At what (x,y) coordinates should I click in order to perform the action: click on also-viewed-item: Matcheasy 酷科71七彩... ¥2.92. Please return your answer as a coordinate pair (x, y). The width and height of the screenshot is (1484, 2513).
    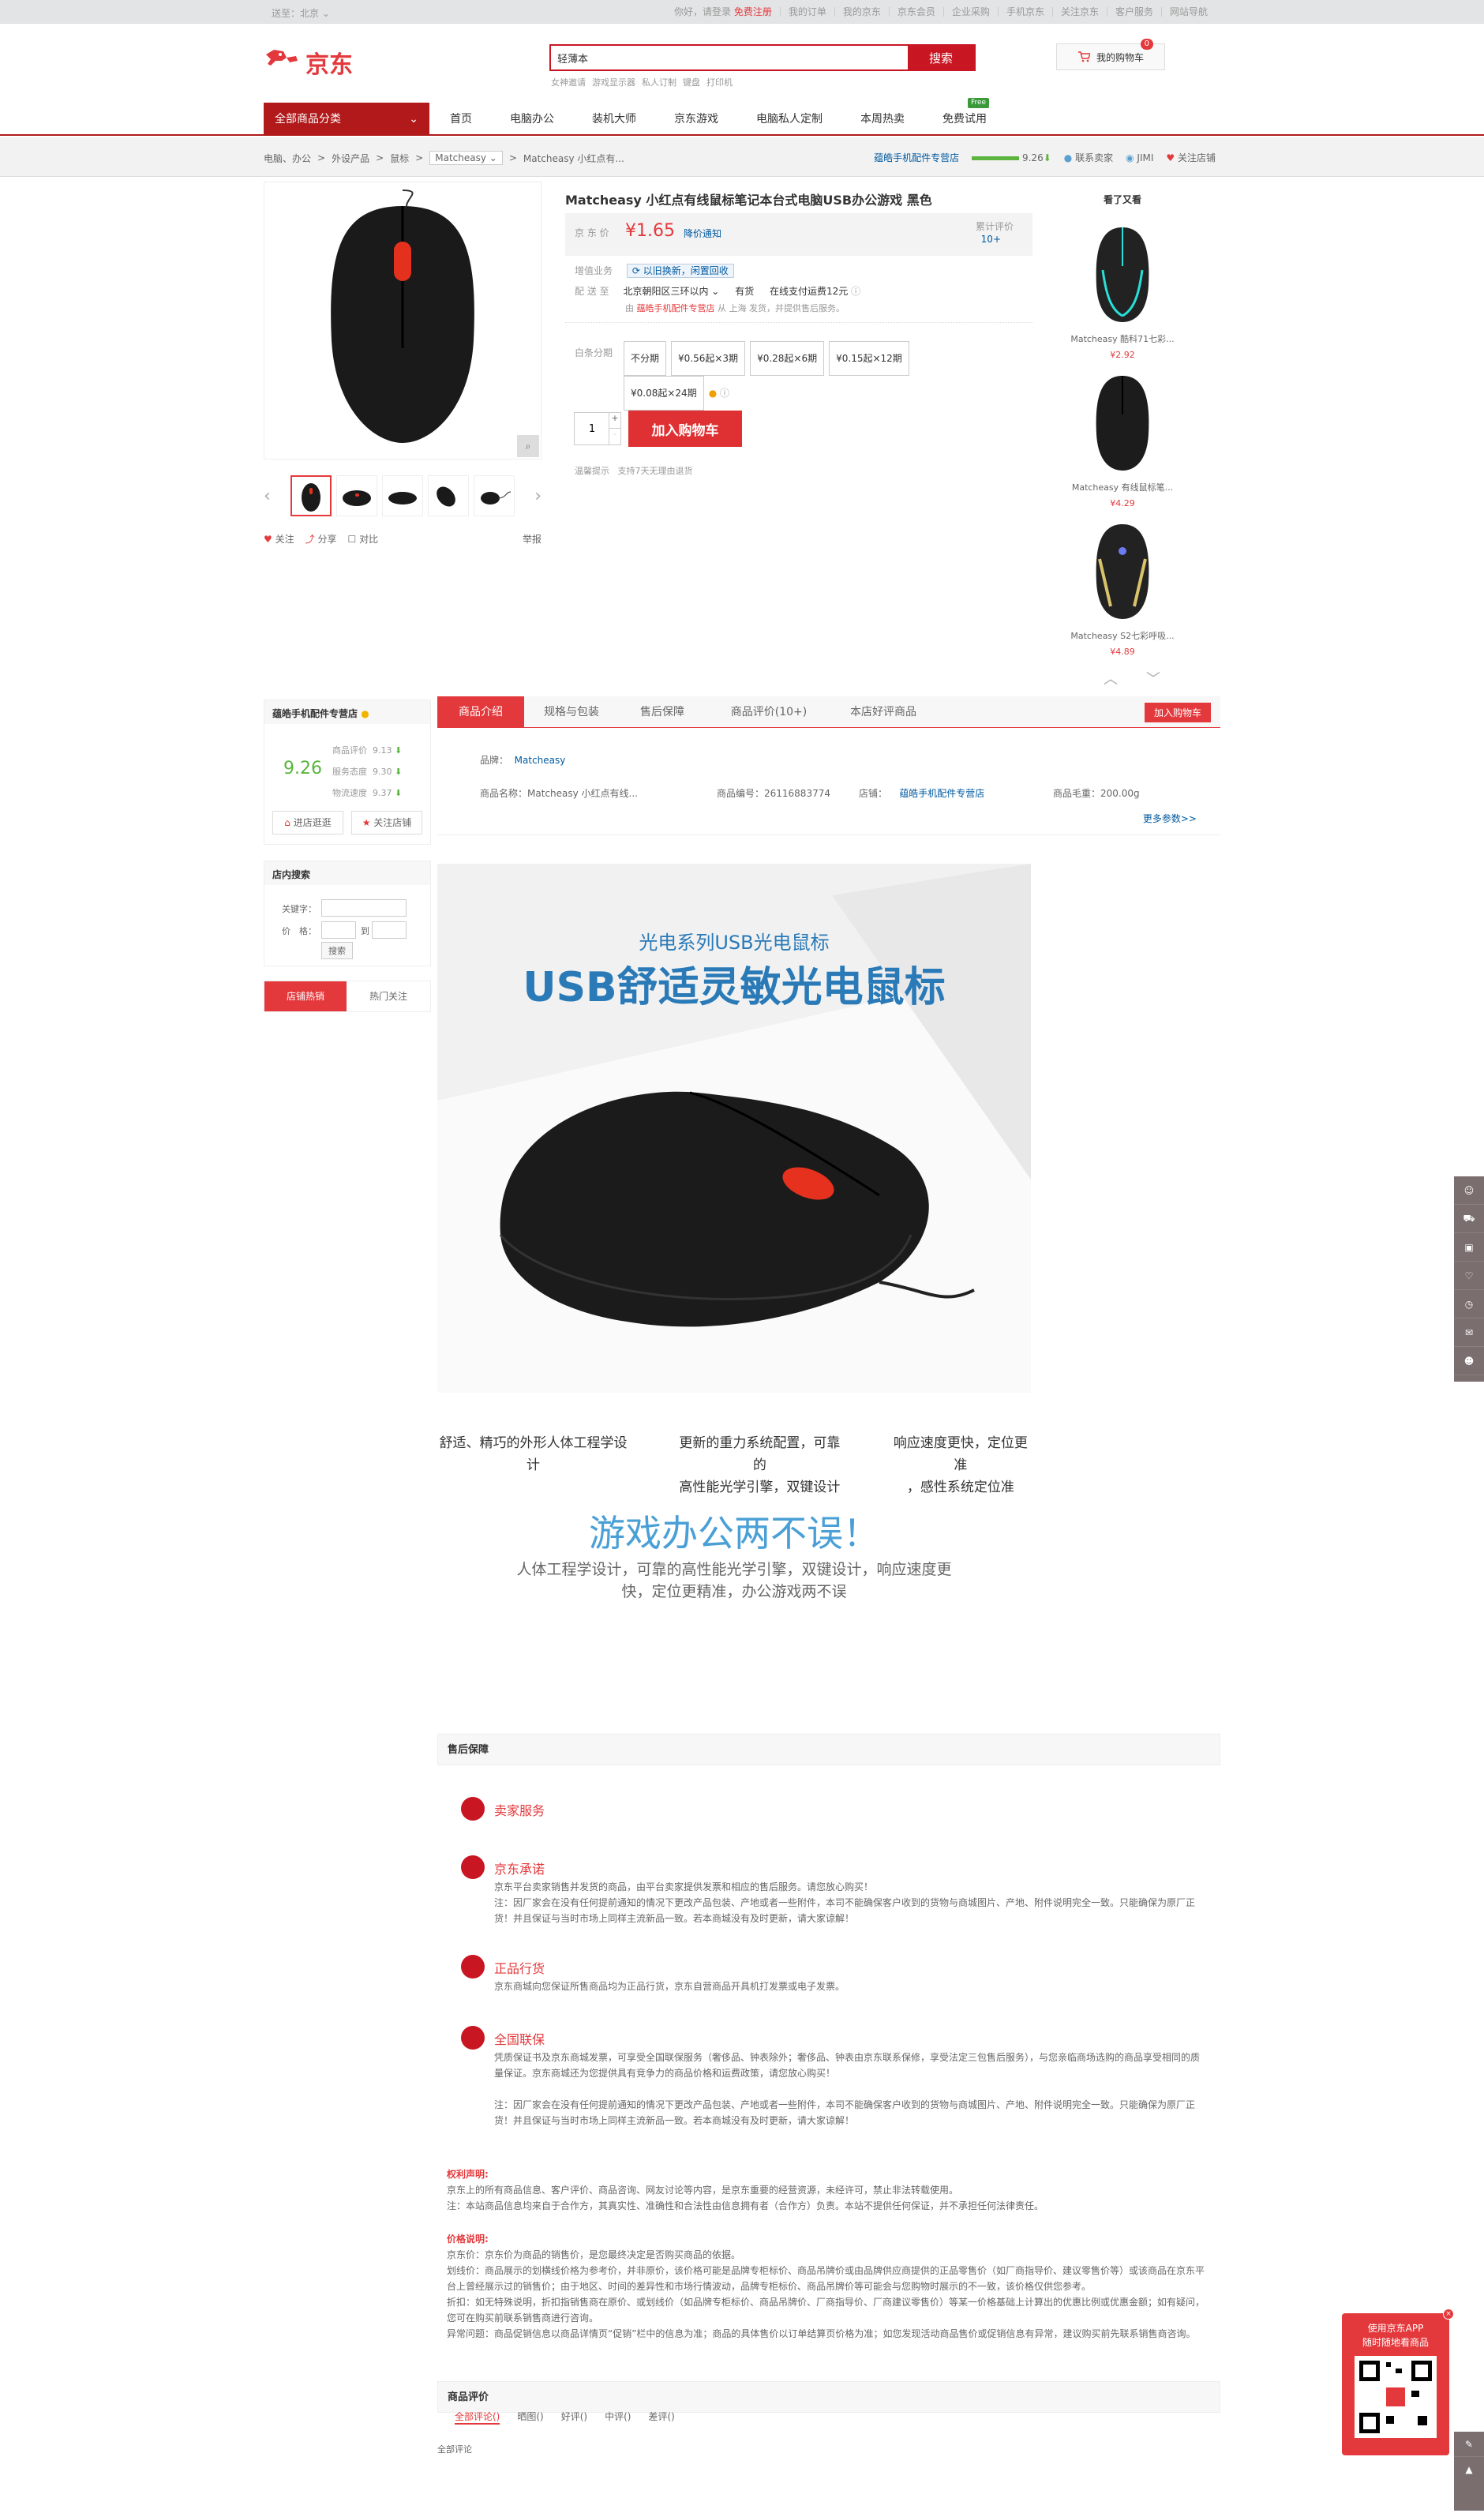
    Looking at the image, I should click on (1122, 291).